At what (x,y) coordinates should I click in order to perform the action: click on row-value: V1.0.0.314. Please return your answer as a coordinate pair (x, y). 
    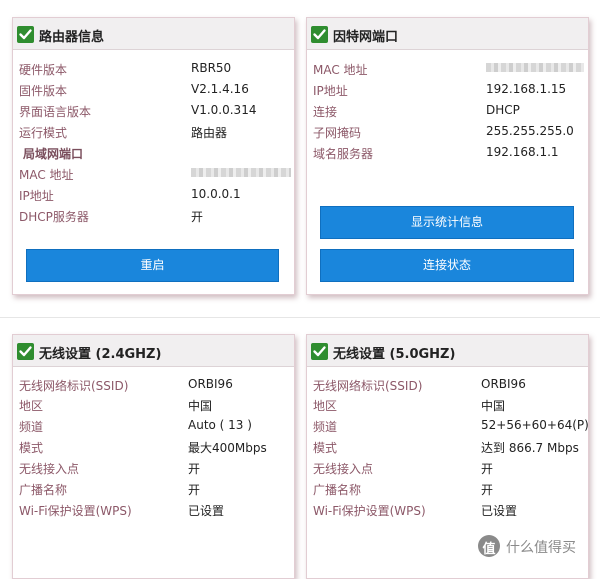
    Looking at the image, I should click on (224, 110).